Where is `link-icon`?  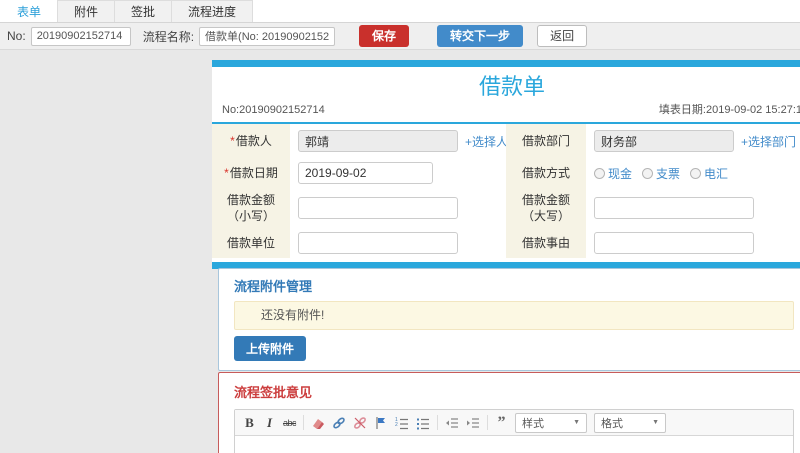
link-icon is located at coordinates (339, 422).